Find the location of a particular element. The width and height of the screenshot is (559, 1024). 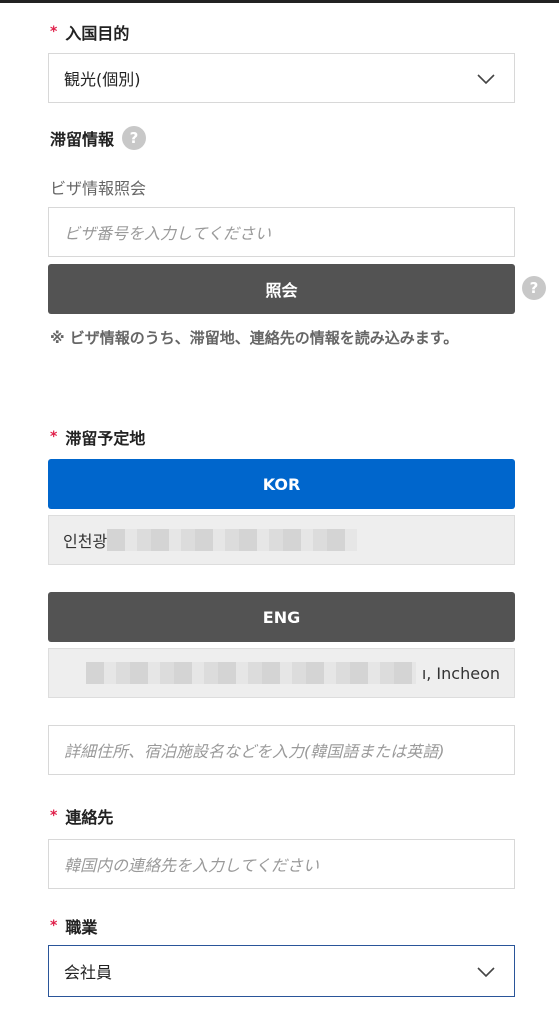

job-label-text: 職業 is located at coordinates (81, 927).